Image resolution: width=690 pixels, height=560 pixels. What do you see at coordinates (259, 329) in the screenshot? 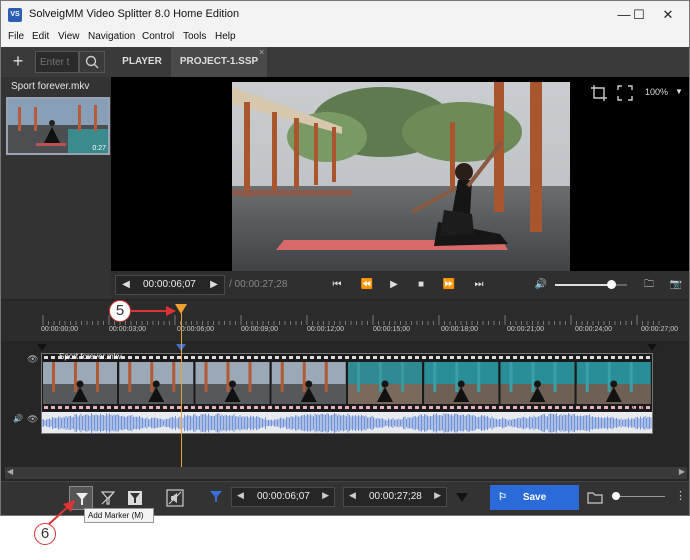
I see `tick-label: 00:00:09;00` at bounding box center [259, 329].